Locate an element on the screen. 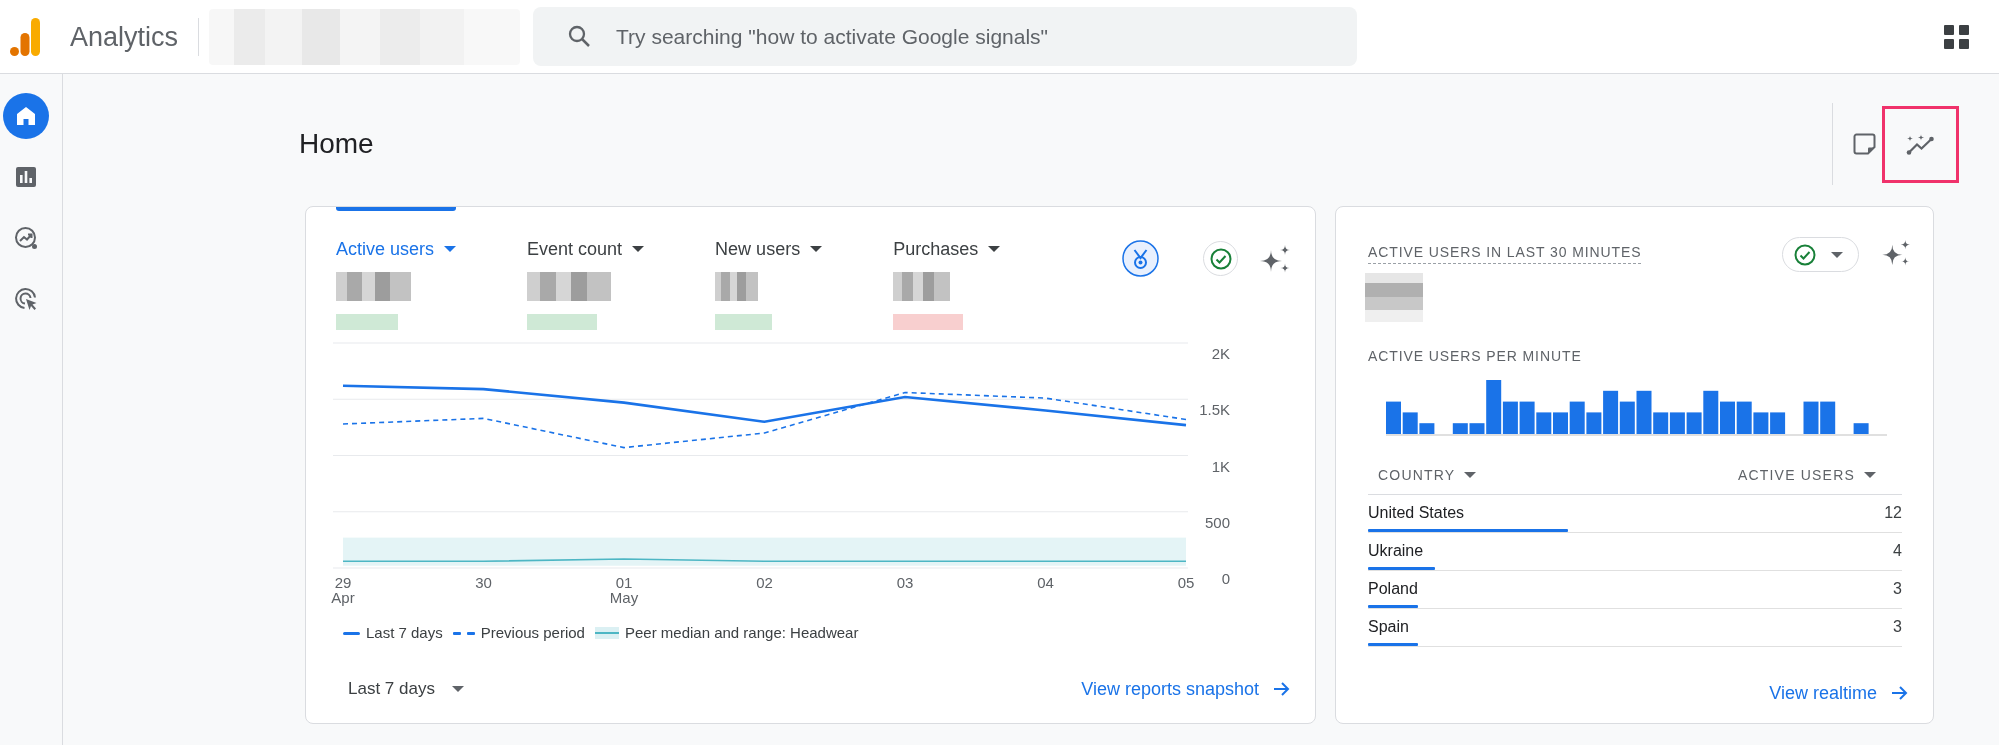 The width and height of the screenshot is (1999, 745). home-icon is located at coordinates (26, 116).